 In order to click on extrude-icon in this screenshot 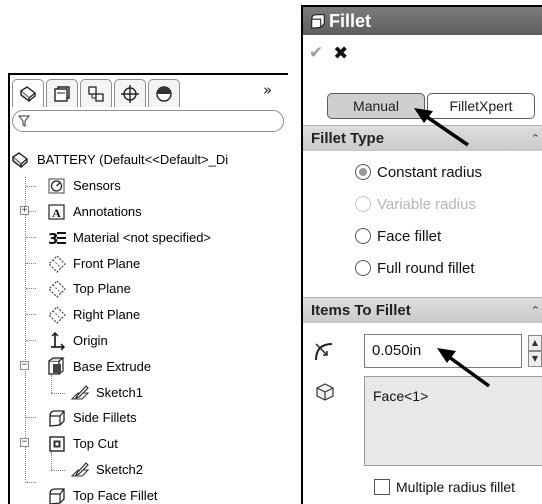, I will do `click(57, 366)`.